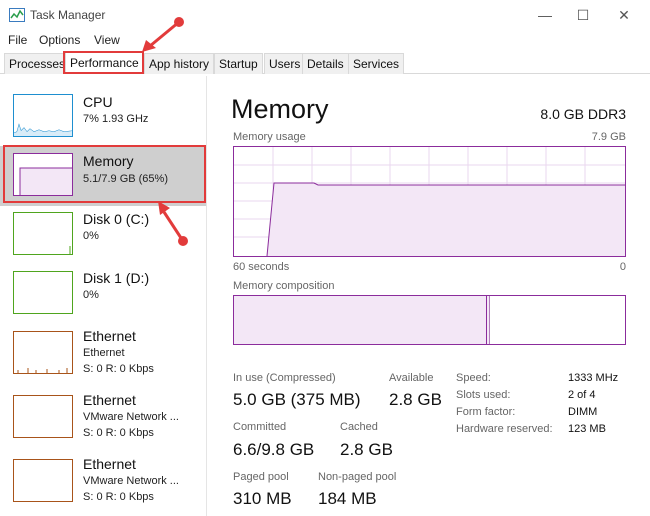  Describe the element at coordinates (593, 378) in the screenshot. I see `speed-value: 1333 MHz` at that location.